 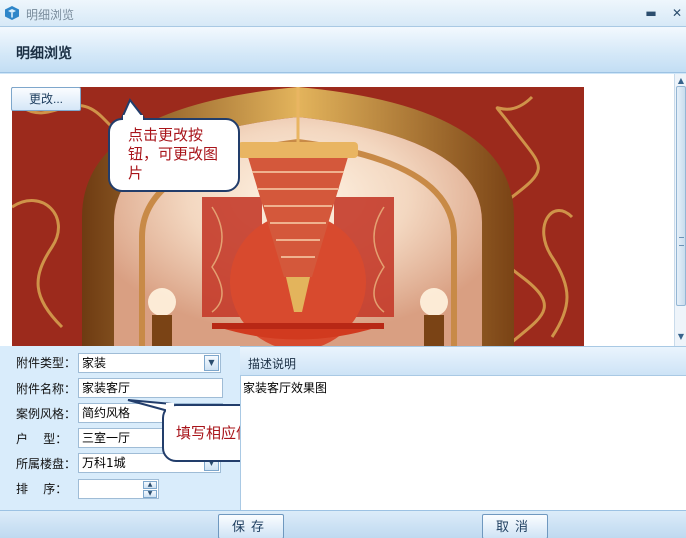 I want to click on page-title: 明细浏览, so click(x=44, y=54).